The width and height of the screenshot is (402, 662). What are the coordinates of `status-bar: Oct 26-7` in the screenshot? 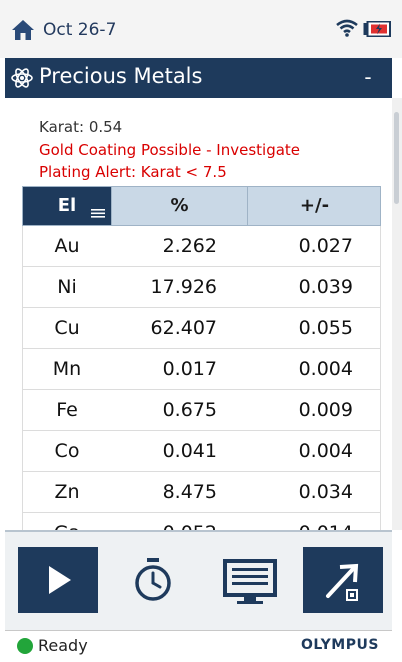 It's located at (201, 29).